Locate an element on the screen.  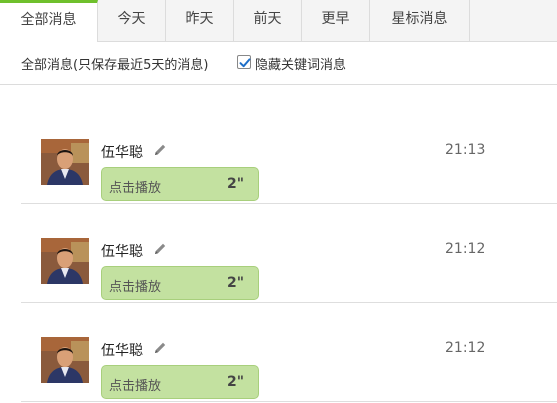
tab-starred-messages: 星标消息 is located at coordinates (420, 20).